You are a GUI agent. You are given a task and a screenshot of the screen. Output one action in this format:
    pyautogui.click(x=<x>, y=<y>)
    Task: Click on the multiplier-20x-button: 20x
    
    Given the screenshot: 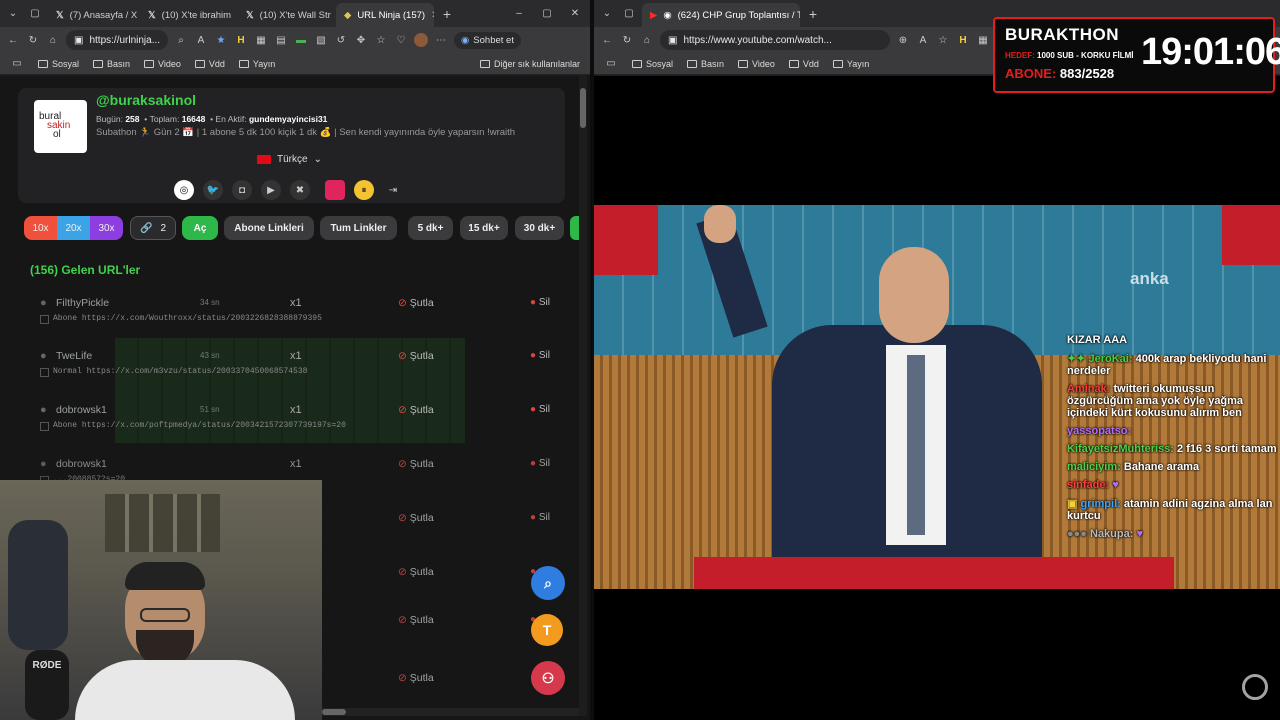 What is the action you would take?
    pyautogui.click(x=73, y=228)
    